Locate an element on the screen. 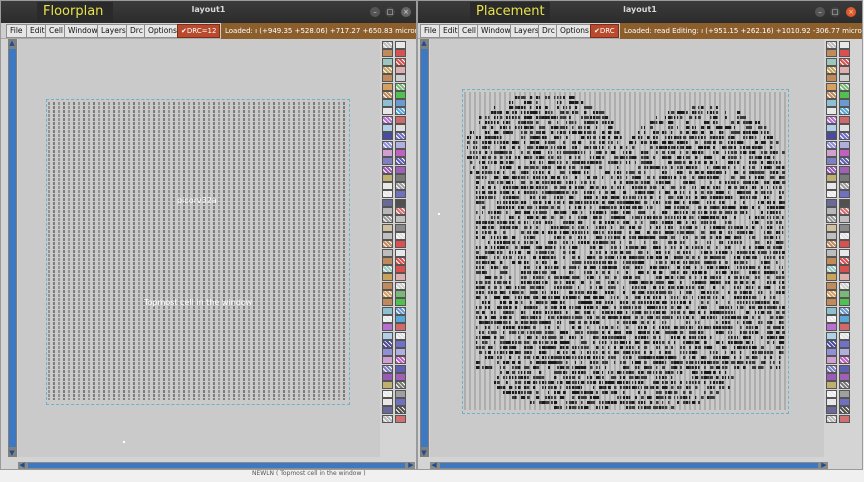 The image size is (864, 482). scroll-down-icon: ▼ is located at coordinates (12, 453).